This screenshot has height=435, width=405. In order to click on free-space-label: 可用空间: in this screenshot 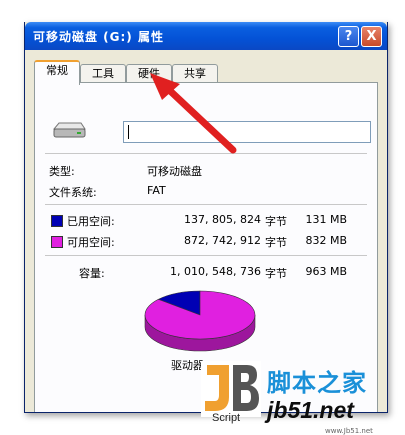, I will do `click(91, 242)`.